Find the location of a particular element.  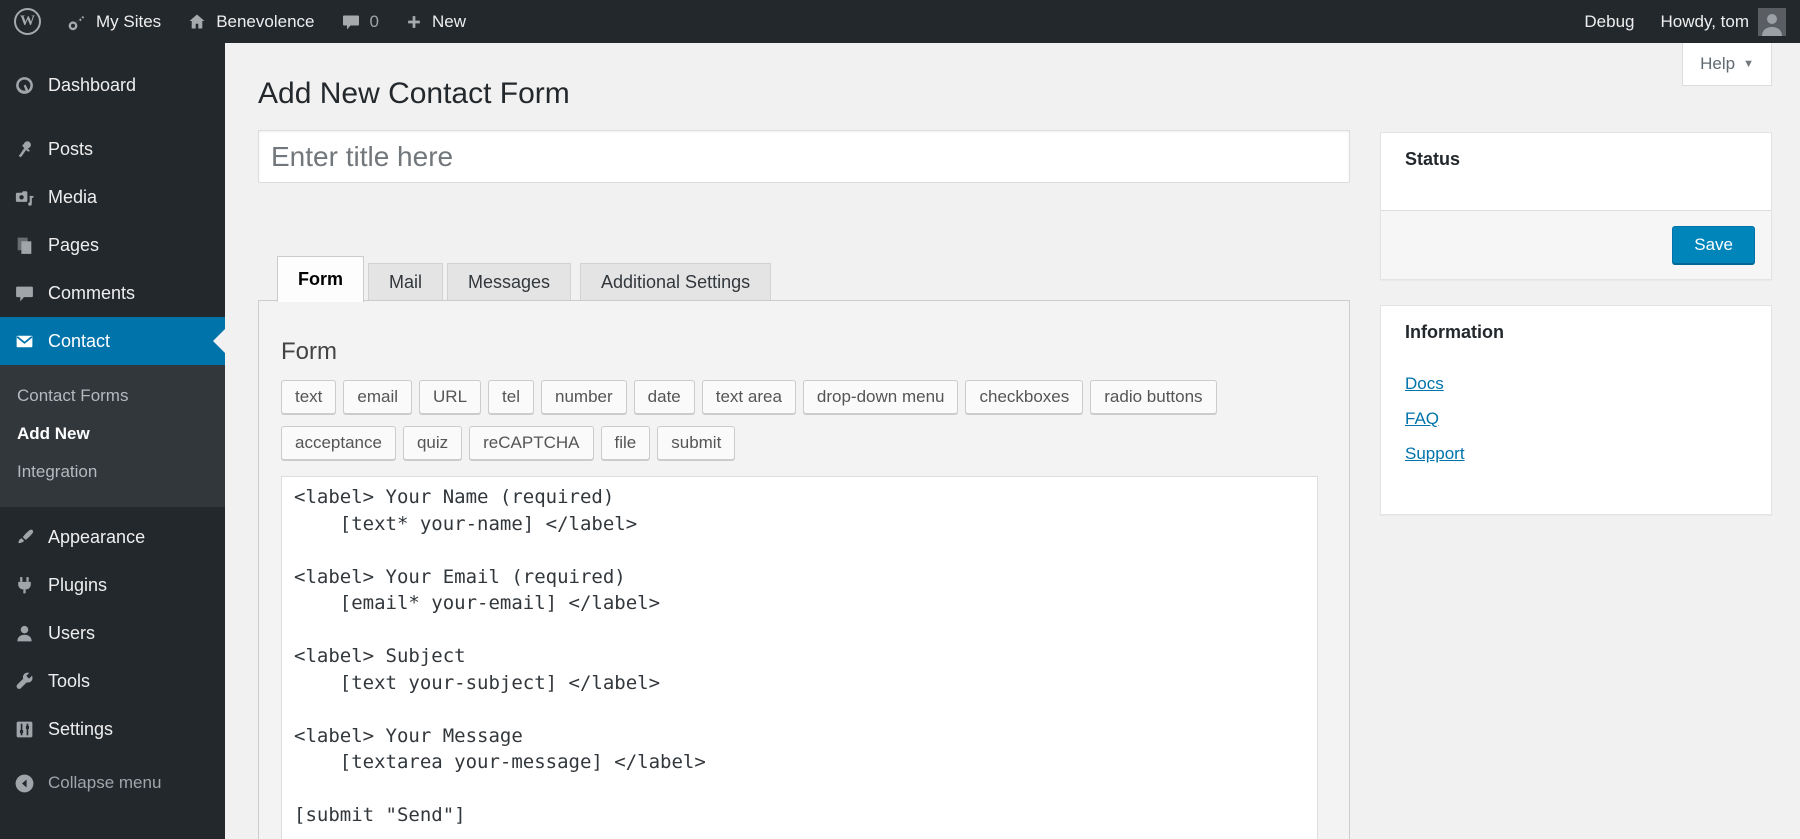

submenu-label: Contact Forms is located at coordinates (73, 395).